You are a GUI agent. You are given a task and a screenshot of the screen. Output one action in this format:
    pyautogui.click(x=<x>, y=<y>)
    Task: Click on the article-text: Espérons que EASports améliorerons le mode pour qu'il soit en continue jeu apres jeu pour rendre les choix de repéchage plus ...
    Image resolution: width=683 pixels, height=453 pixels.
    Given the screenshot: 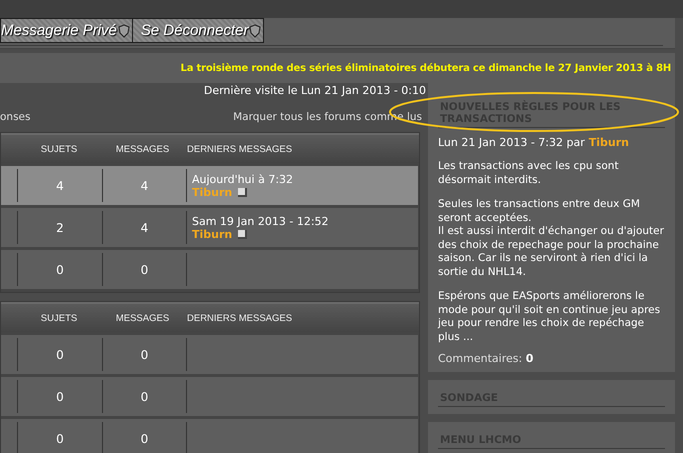 What is the action you would take?
    pyautogui.click(x=550, y=317)
    